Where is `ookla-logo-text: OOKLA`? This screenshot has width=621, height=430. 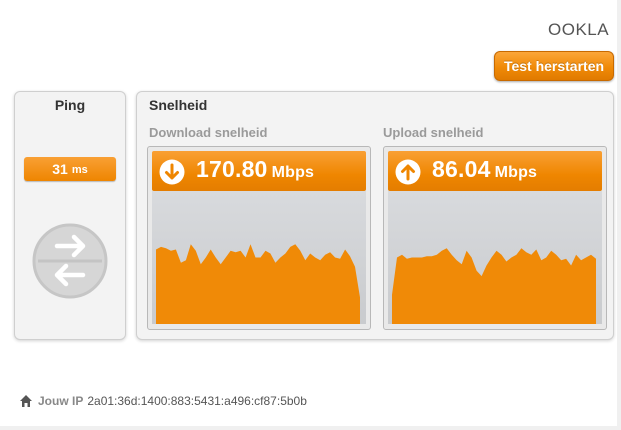
ookla-logo-text: OOKLA is located at coordinates (578, 29).